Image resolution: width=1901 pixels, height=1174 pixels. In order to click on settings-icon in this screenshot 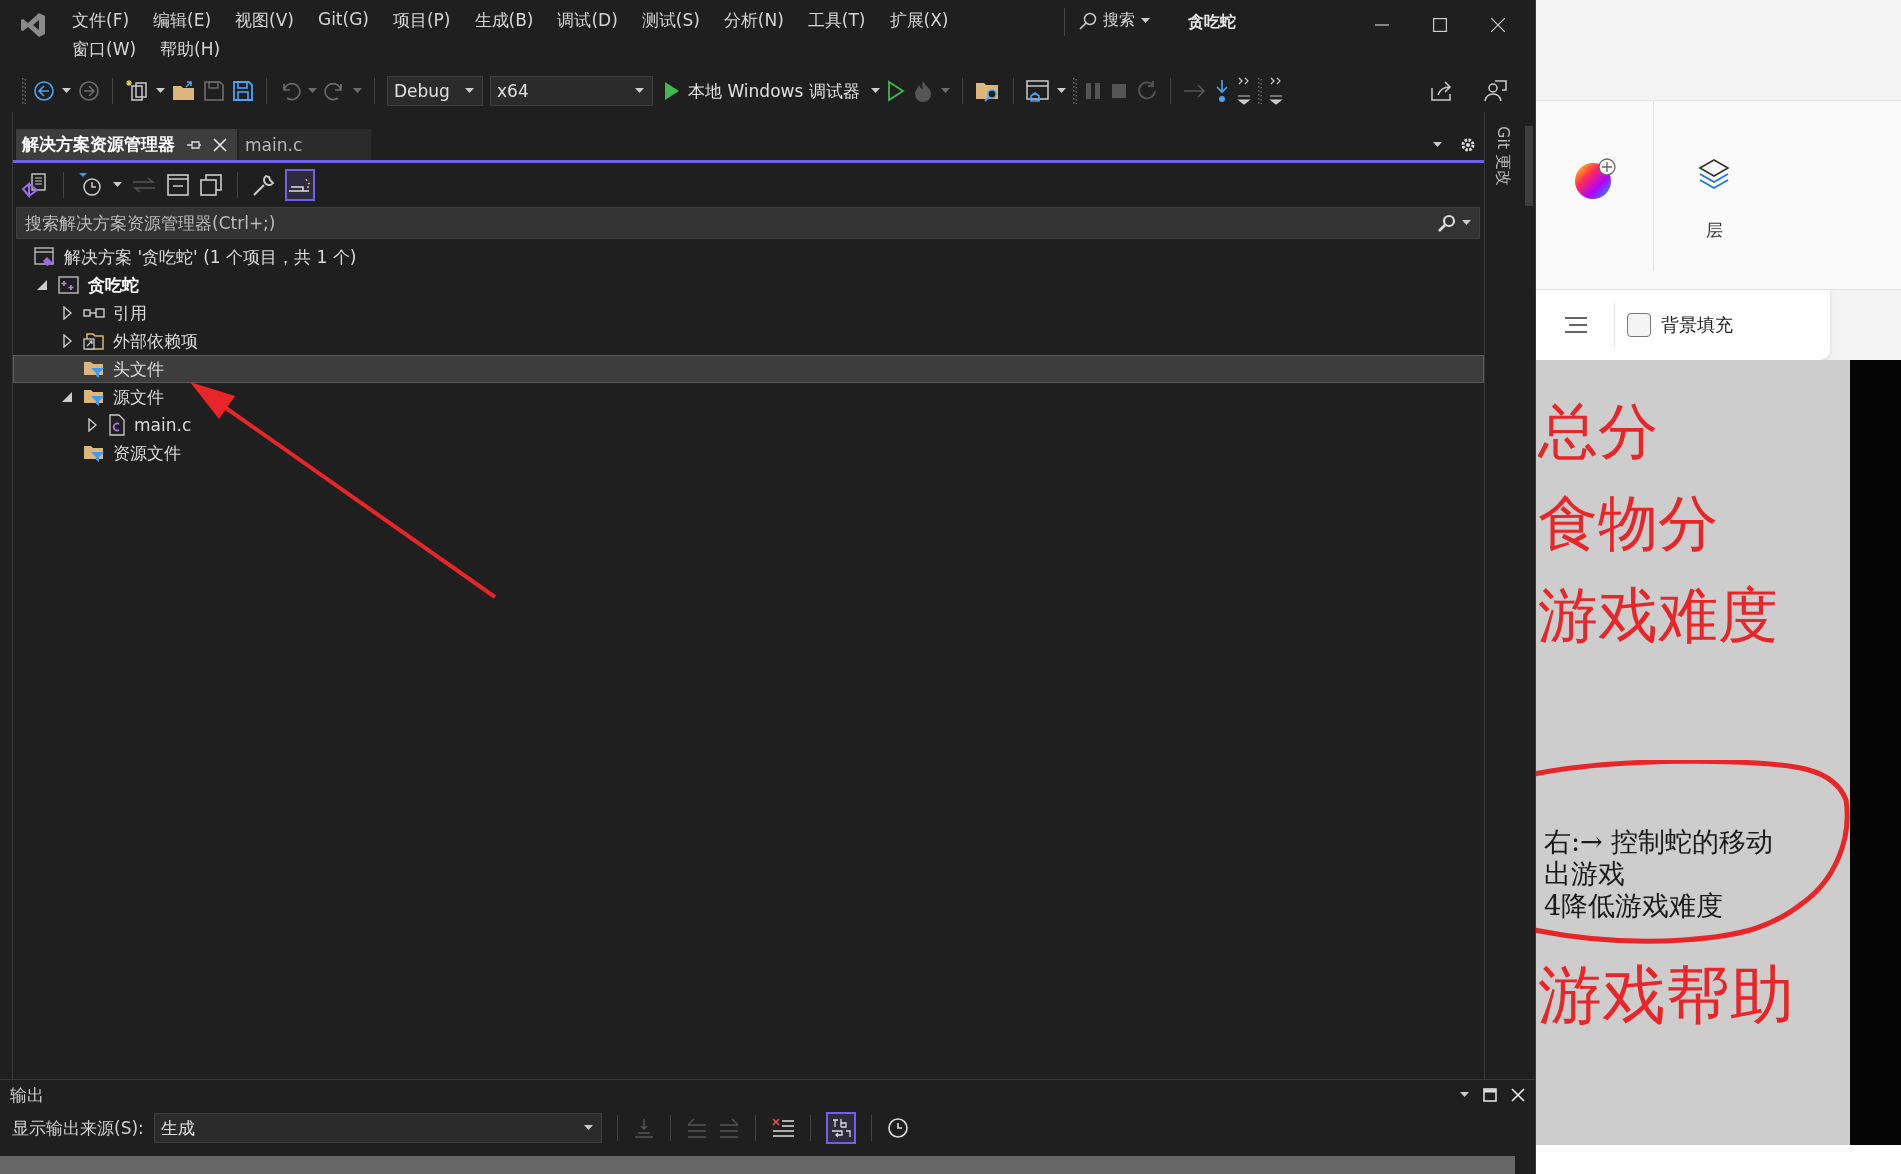, I will do `click(1468, 144)`.